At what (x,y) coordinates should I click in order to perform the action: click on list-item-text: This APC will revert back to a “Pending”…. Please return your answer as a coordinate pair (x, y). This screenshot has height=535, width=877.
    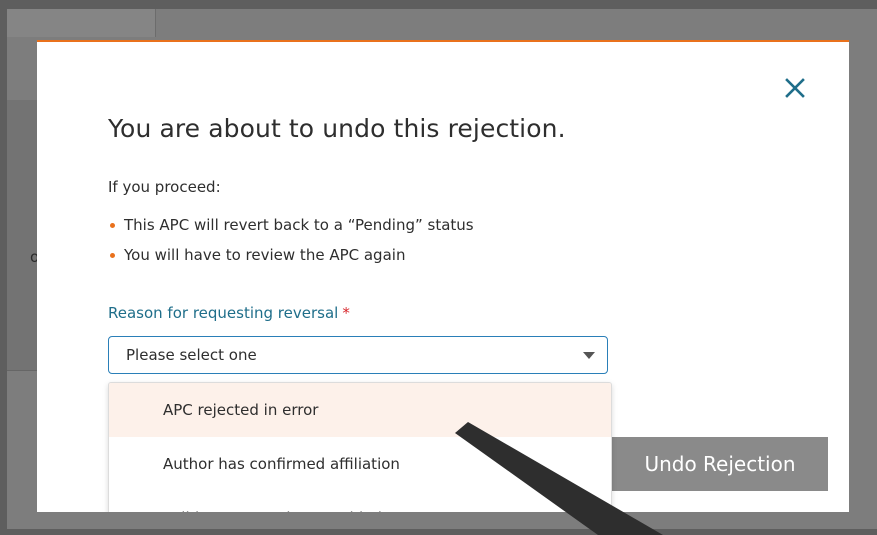
    Looking at the image, I should click on (299, 225).